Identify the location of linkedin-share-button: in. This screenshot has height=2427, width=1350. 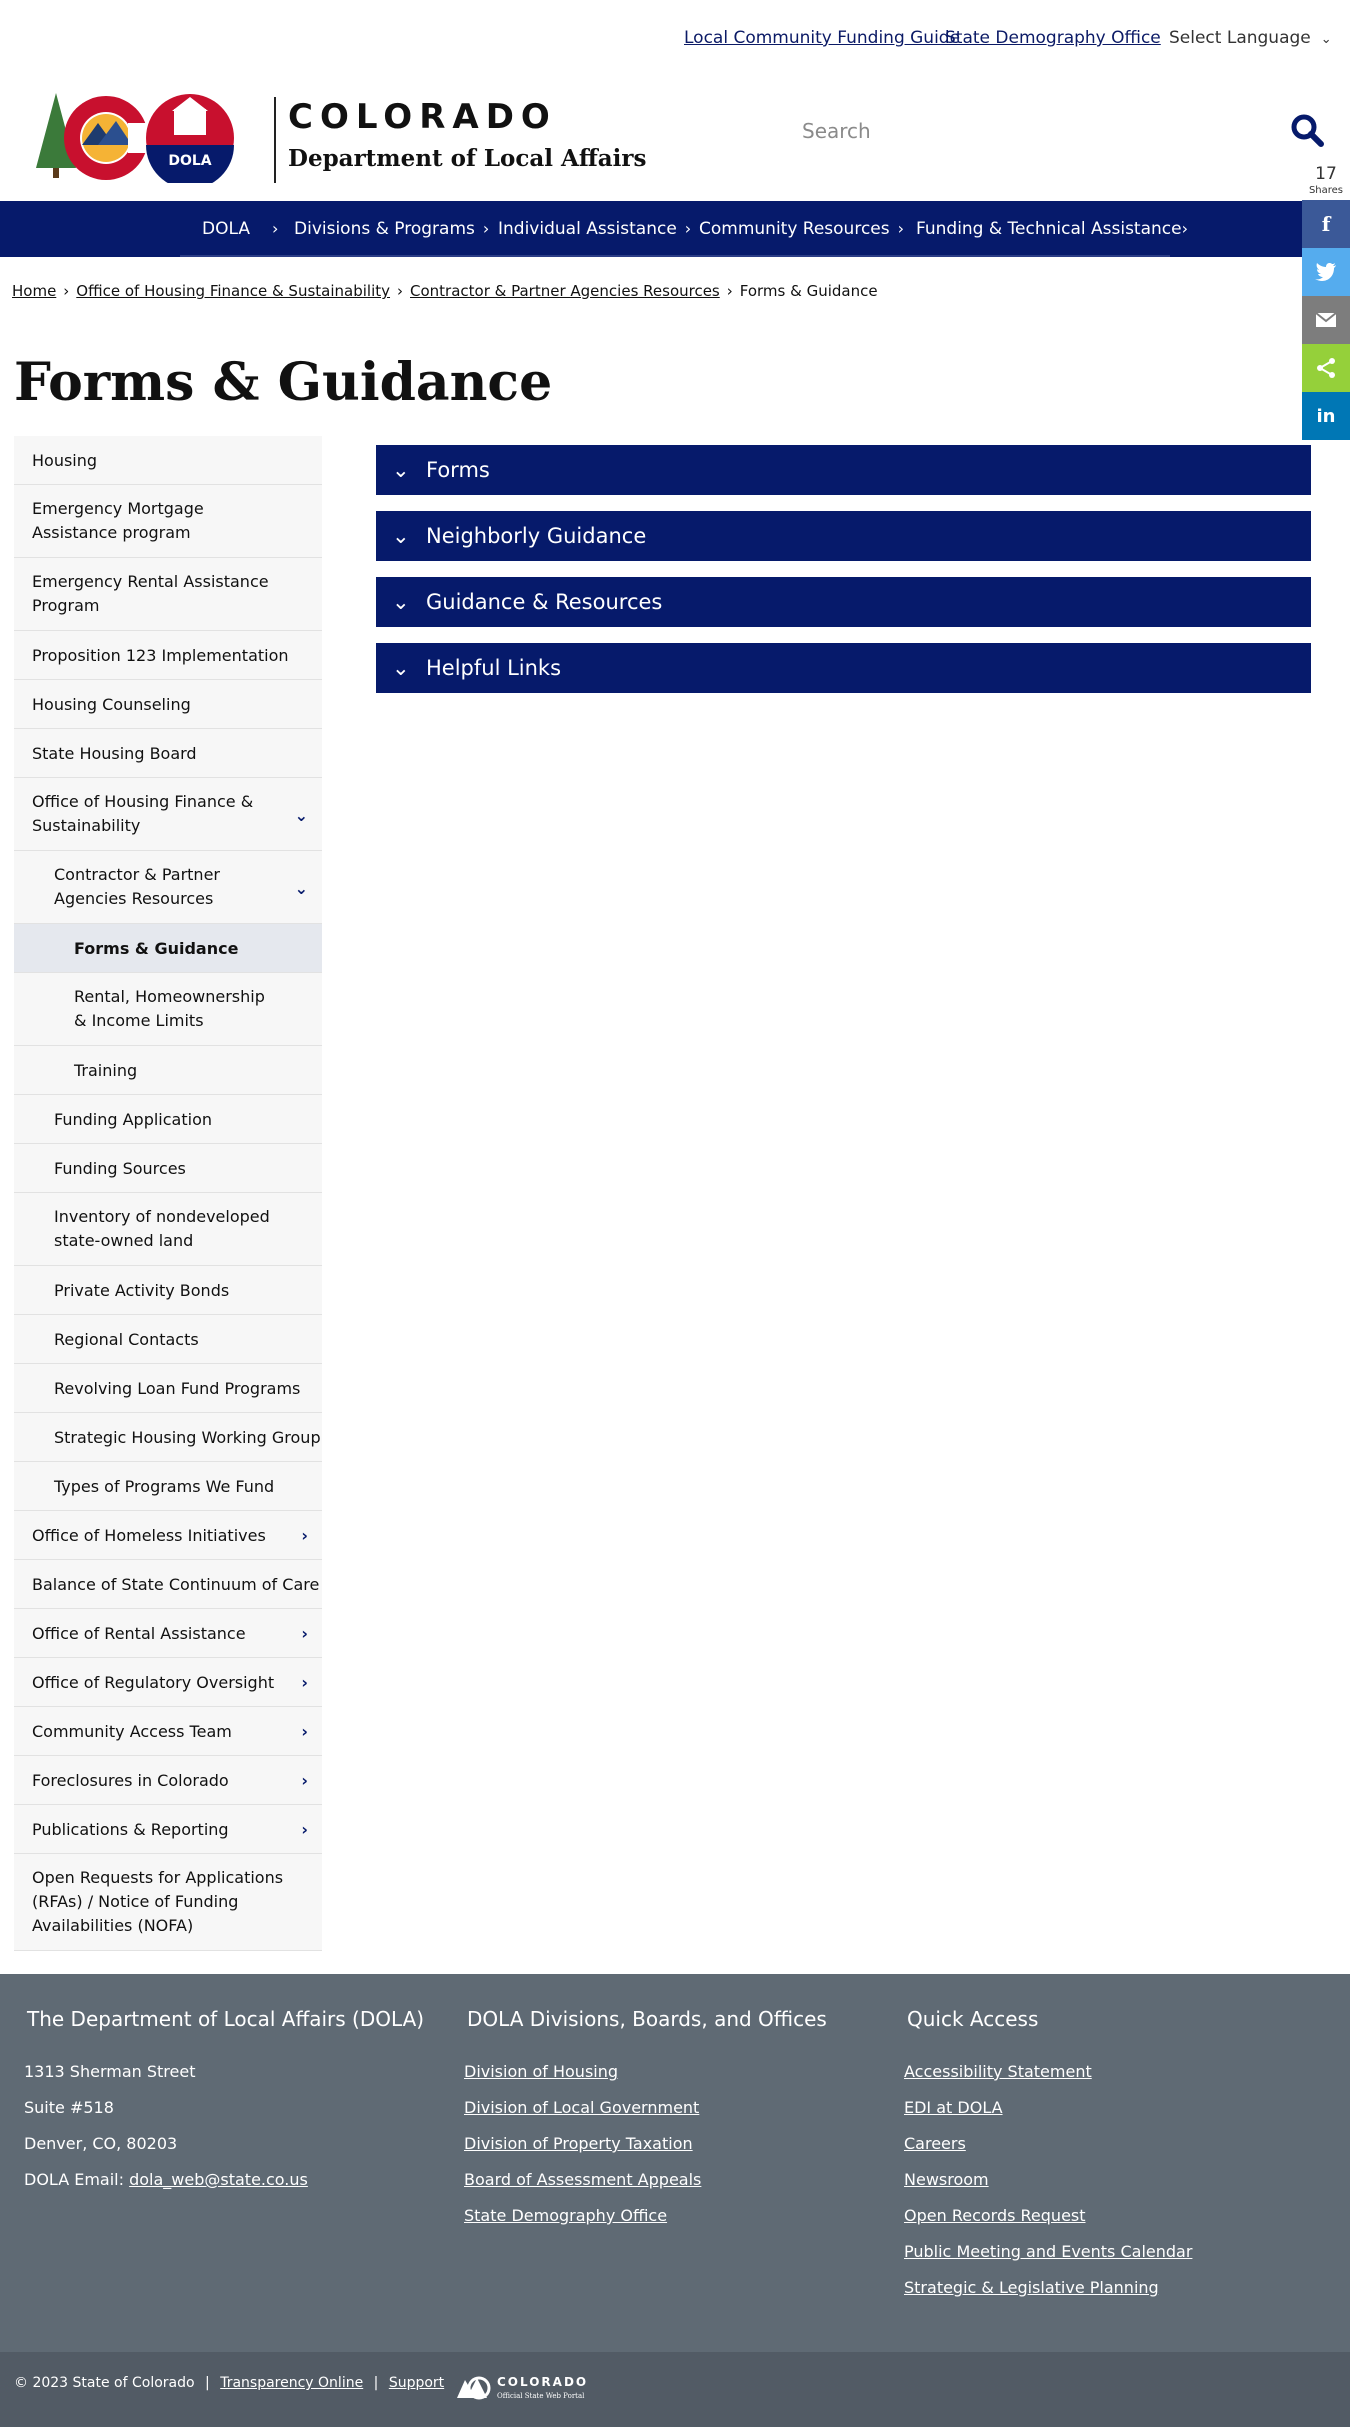
(1326, 416).